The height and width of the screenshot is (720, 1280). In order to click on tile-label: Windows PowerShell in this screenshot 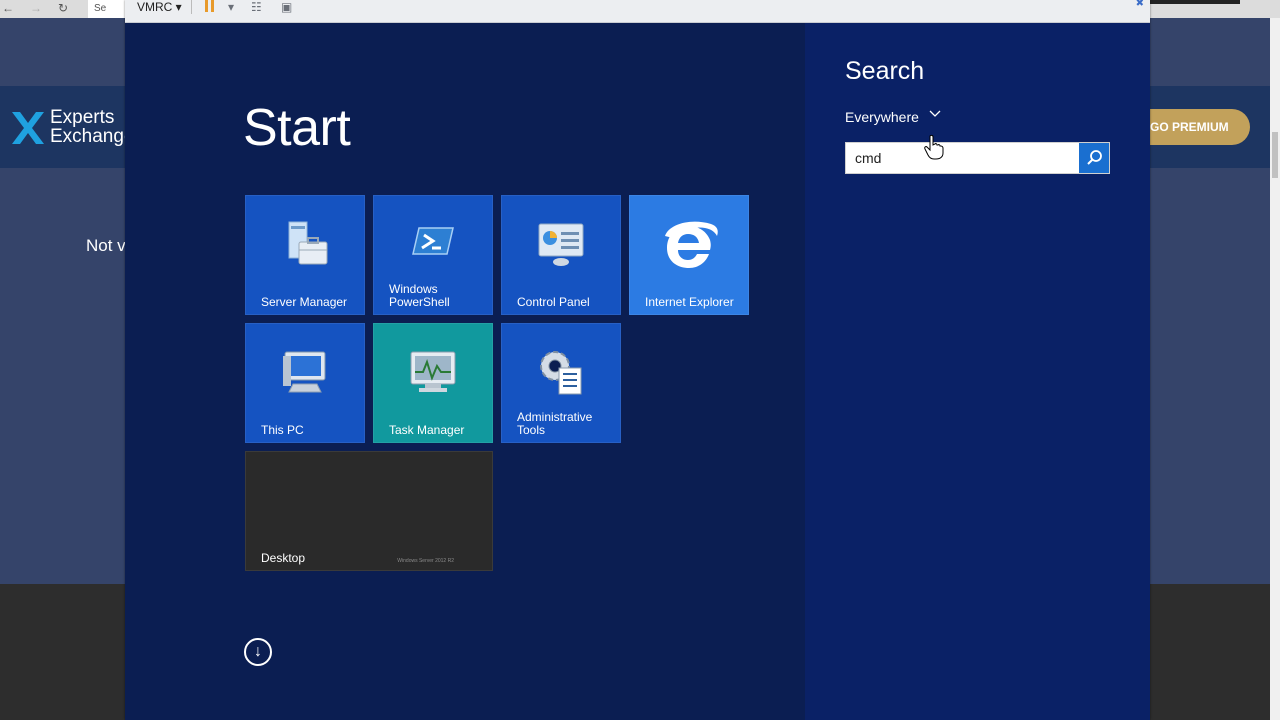, I will do `click(419, 295)`.